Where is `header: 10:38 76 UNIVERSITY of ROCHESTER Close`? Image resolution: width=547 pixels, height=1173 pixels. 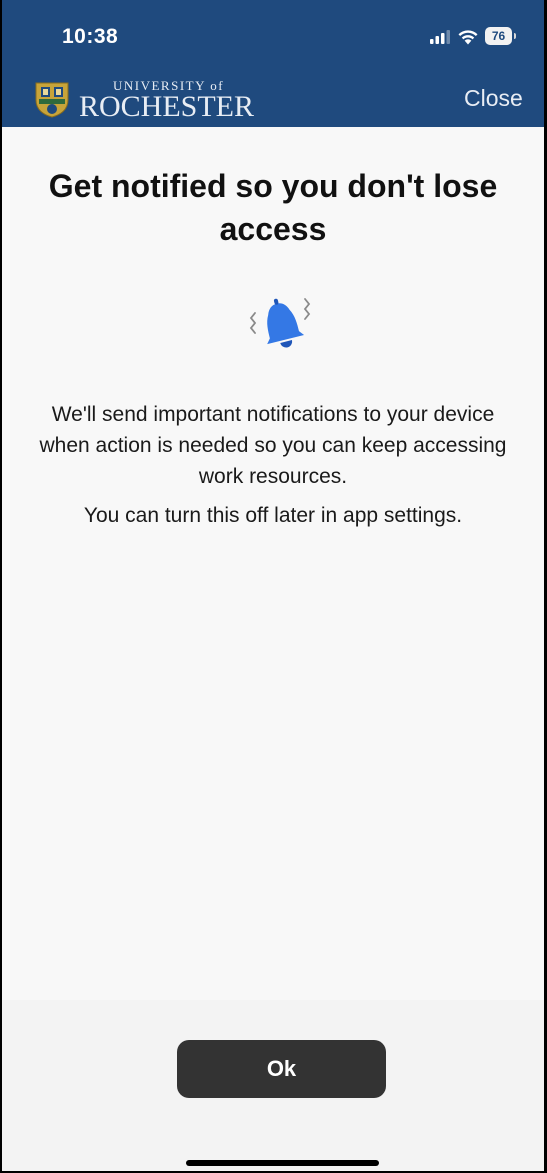 header: 10:38 76 UNIVERSITY of ROCHESTER Close is located at coordinates (273, 63).